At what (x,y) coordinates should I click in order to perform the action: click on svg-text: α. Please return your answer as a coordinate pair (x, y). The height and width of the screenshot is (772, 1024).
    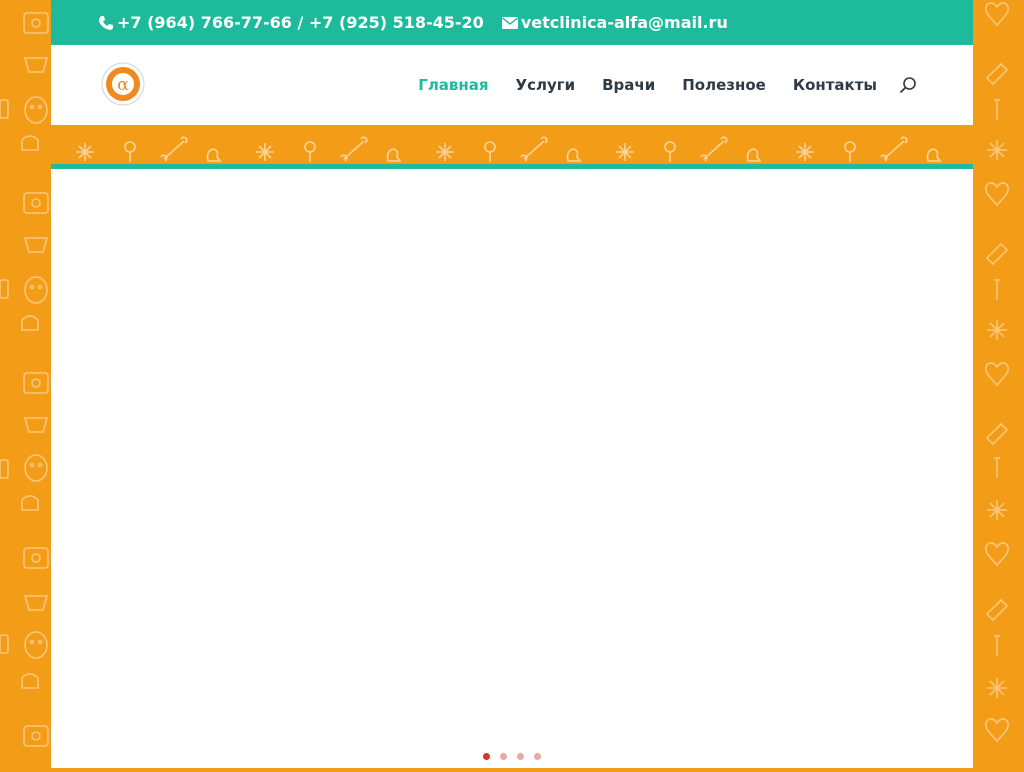
    Looking at the image, I should click on (123, 85).